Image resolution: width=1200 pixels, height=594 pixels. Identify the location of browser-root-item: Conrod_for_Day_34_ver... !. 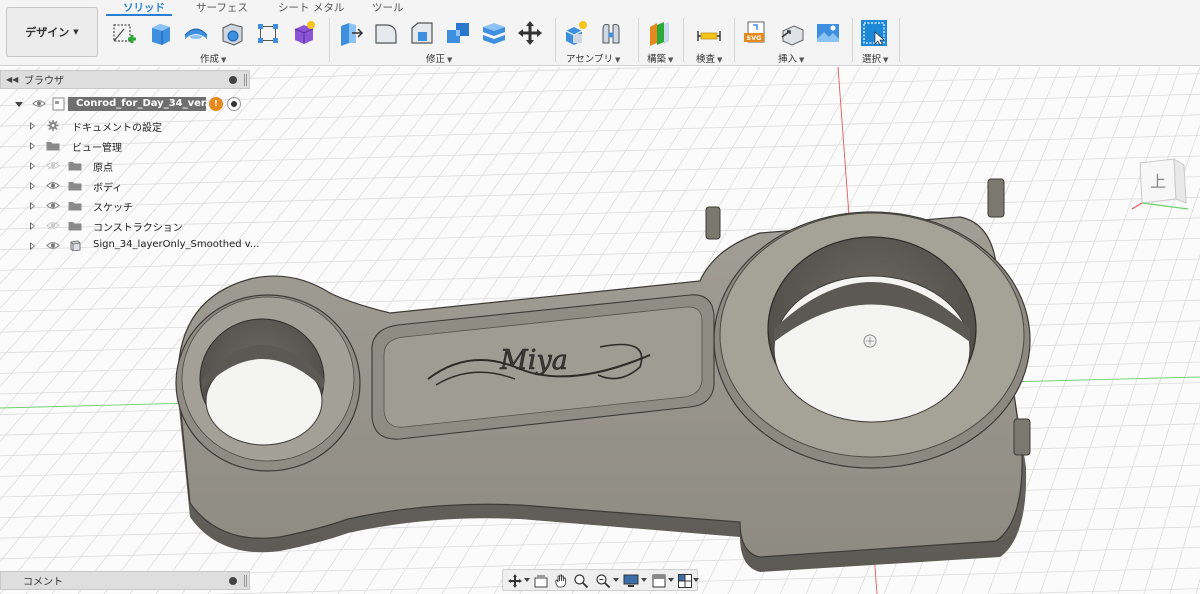
(125, 104).